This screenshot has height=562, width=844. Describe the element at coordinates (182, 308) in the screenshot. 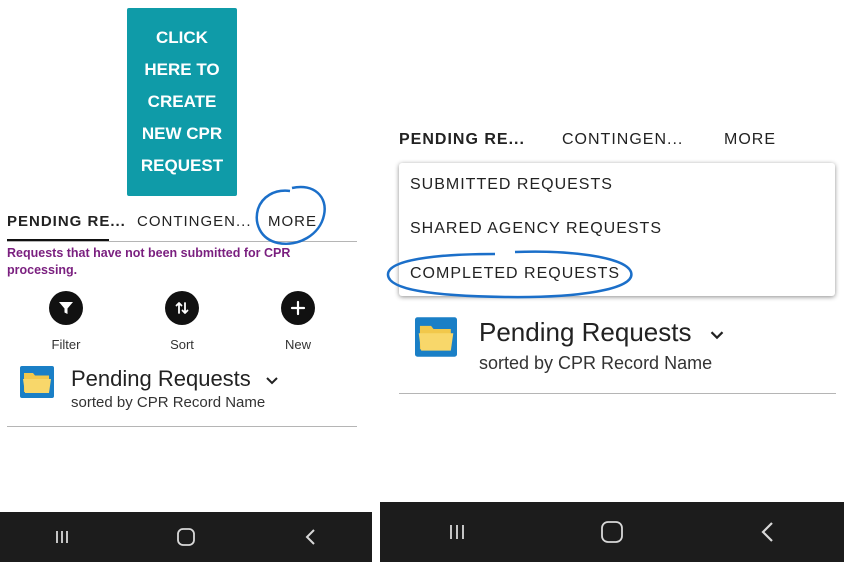

I see `sort-icon` at that location.